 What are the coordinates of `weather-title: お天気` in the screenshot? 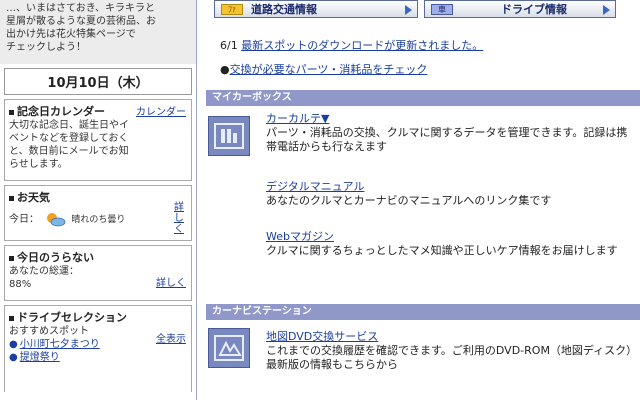 It's located at (98, 197).